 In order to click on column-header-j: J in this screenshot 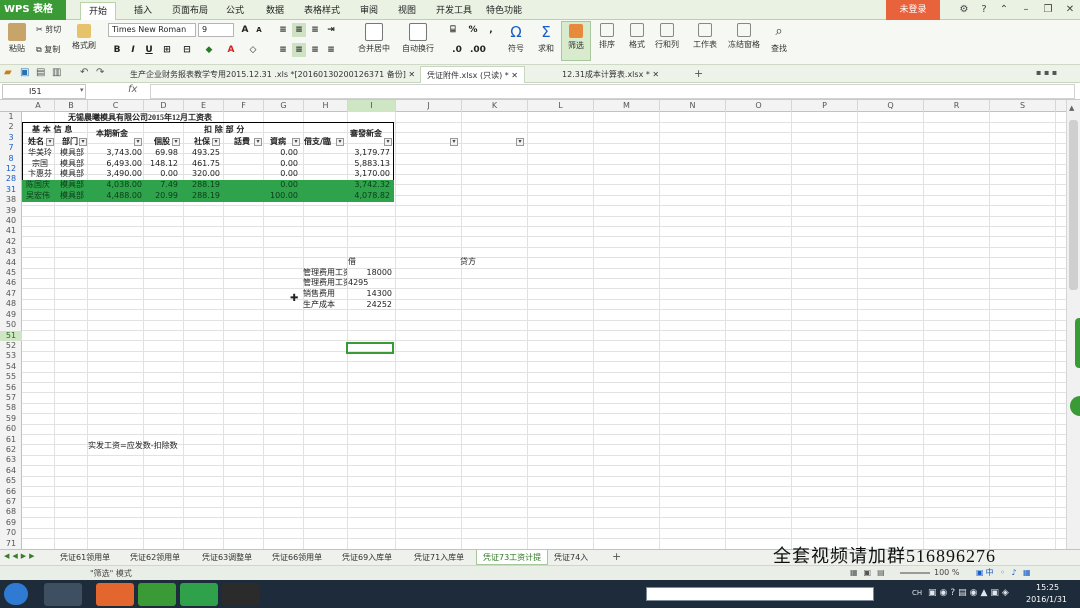, I will do `click(429, 106)`.